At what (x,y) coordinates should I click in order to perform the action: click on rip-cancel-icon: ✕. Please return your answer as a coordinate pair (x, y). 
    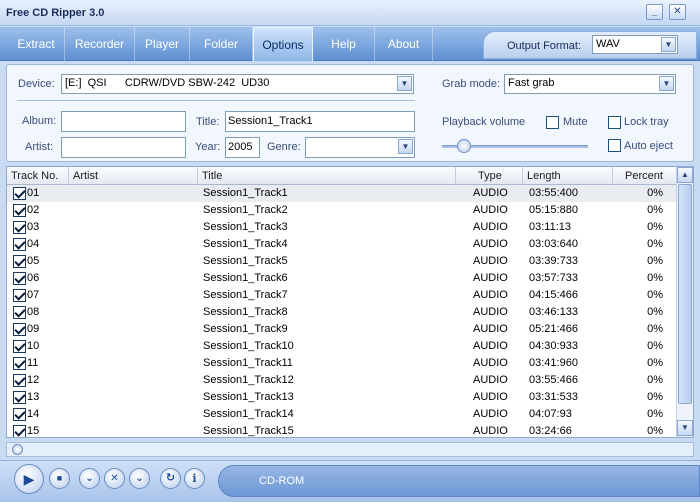
    Looking at the image, I should click on (114, 478).